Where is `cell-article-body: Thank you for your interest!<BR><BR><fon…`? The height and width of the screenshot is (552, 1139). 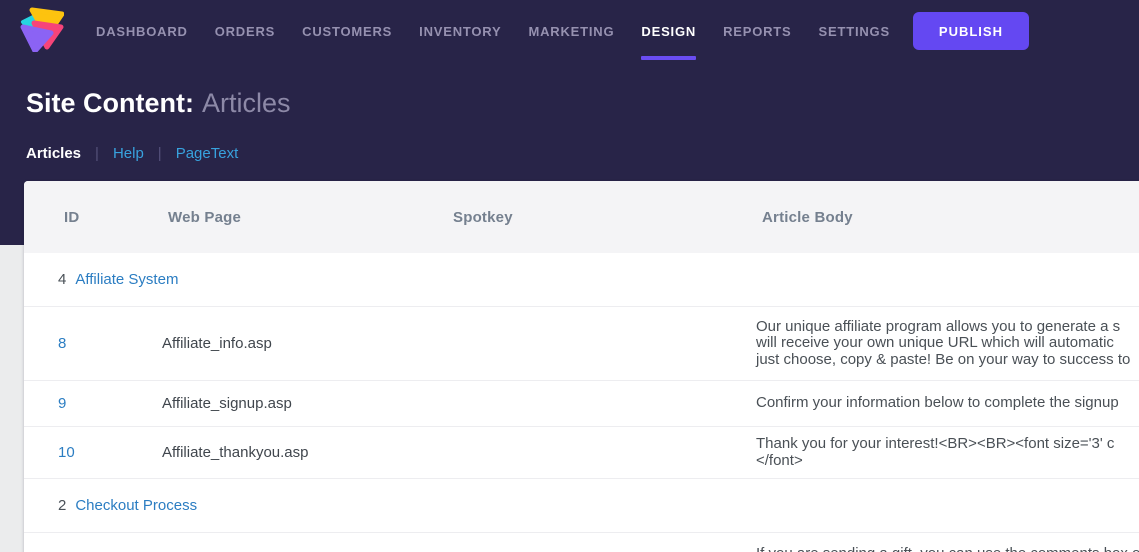 cell-article-body: Thank you for your interest!<BR><BR><fon… is located at coordinates (935, 452).